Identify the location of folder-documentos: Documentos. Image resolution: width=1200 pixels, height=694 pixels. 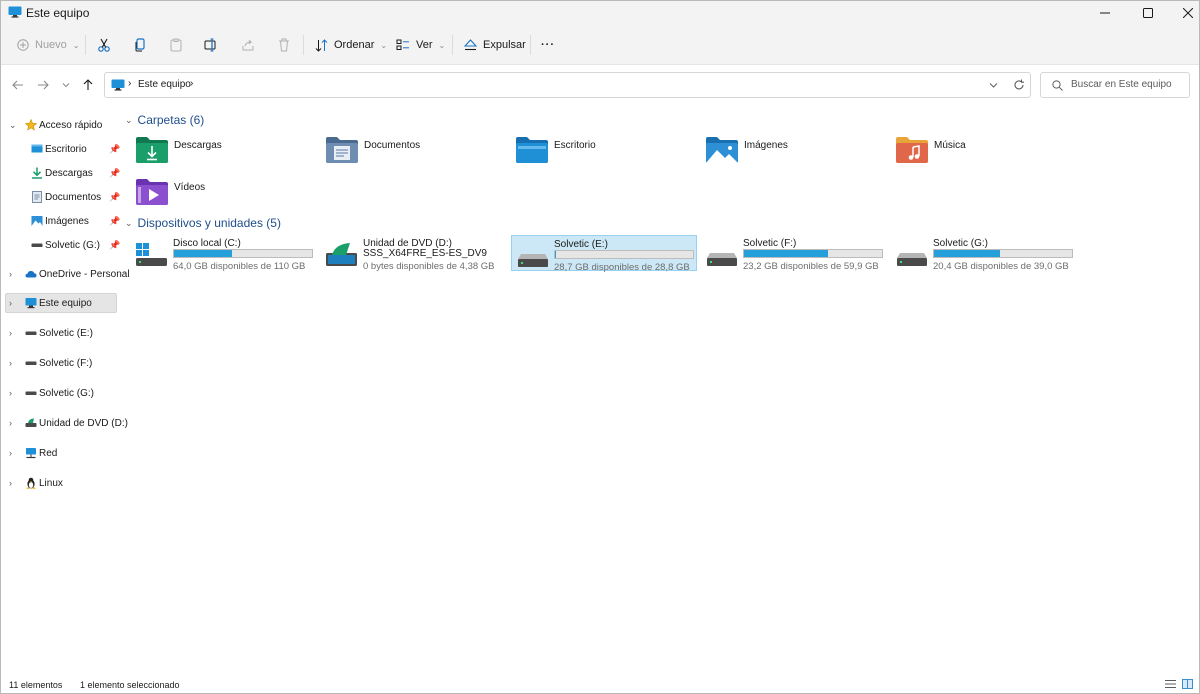
(415, 154).